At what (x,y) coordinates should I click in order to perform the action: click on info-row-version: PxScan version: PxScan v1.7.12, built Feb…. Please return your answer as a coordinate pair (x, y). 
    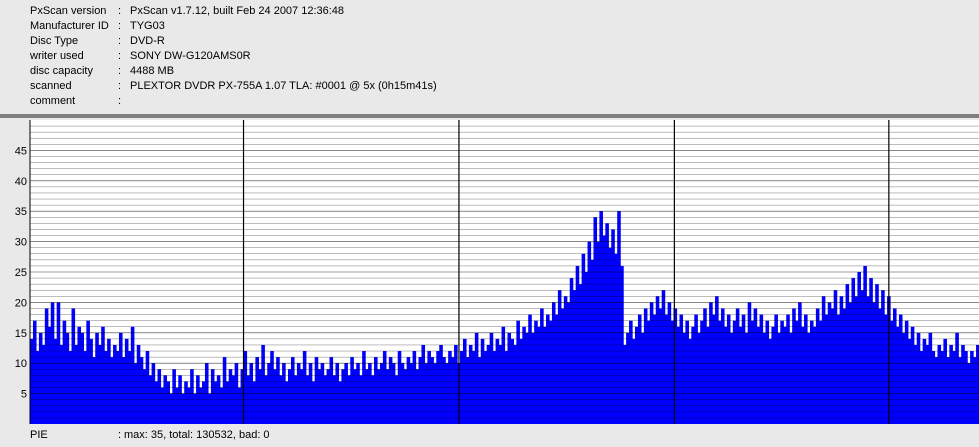
    Looking at the image, I should click on (500, 11).